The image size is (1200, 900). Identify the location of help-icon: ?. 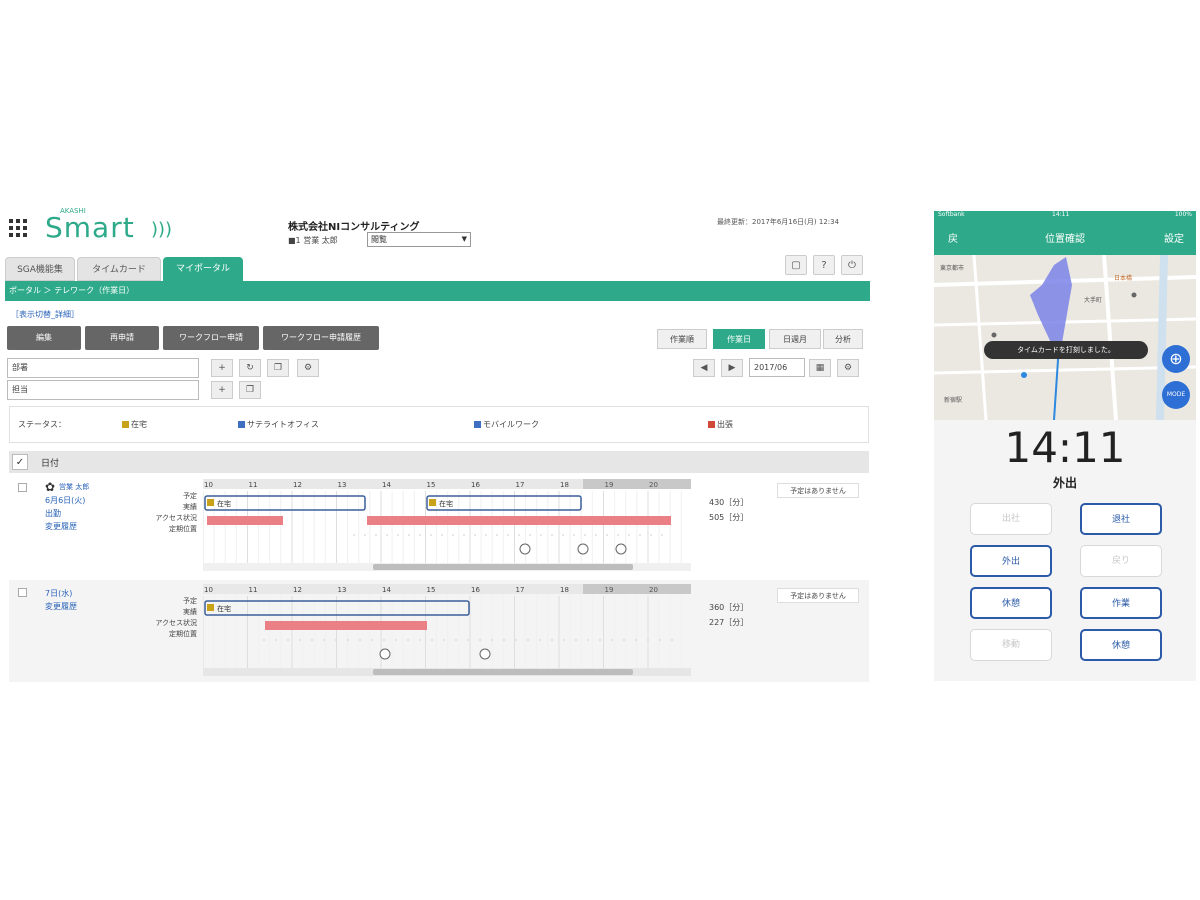
(824, 265).